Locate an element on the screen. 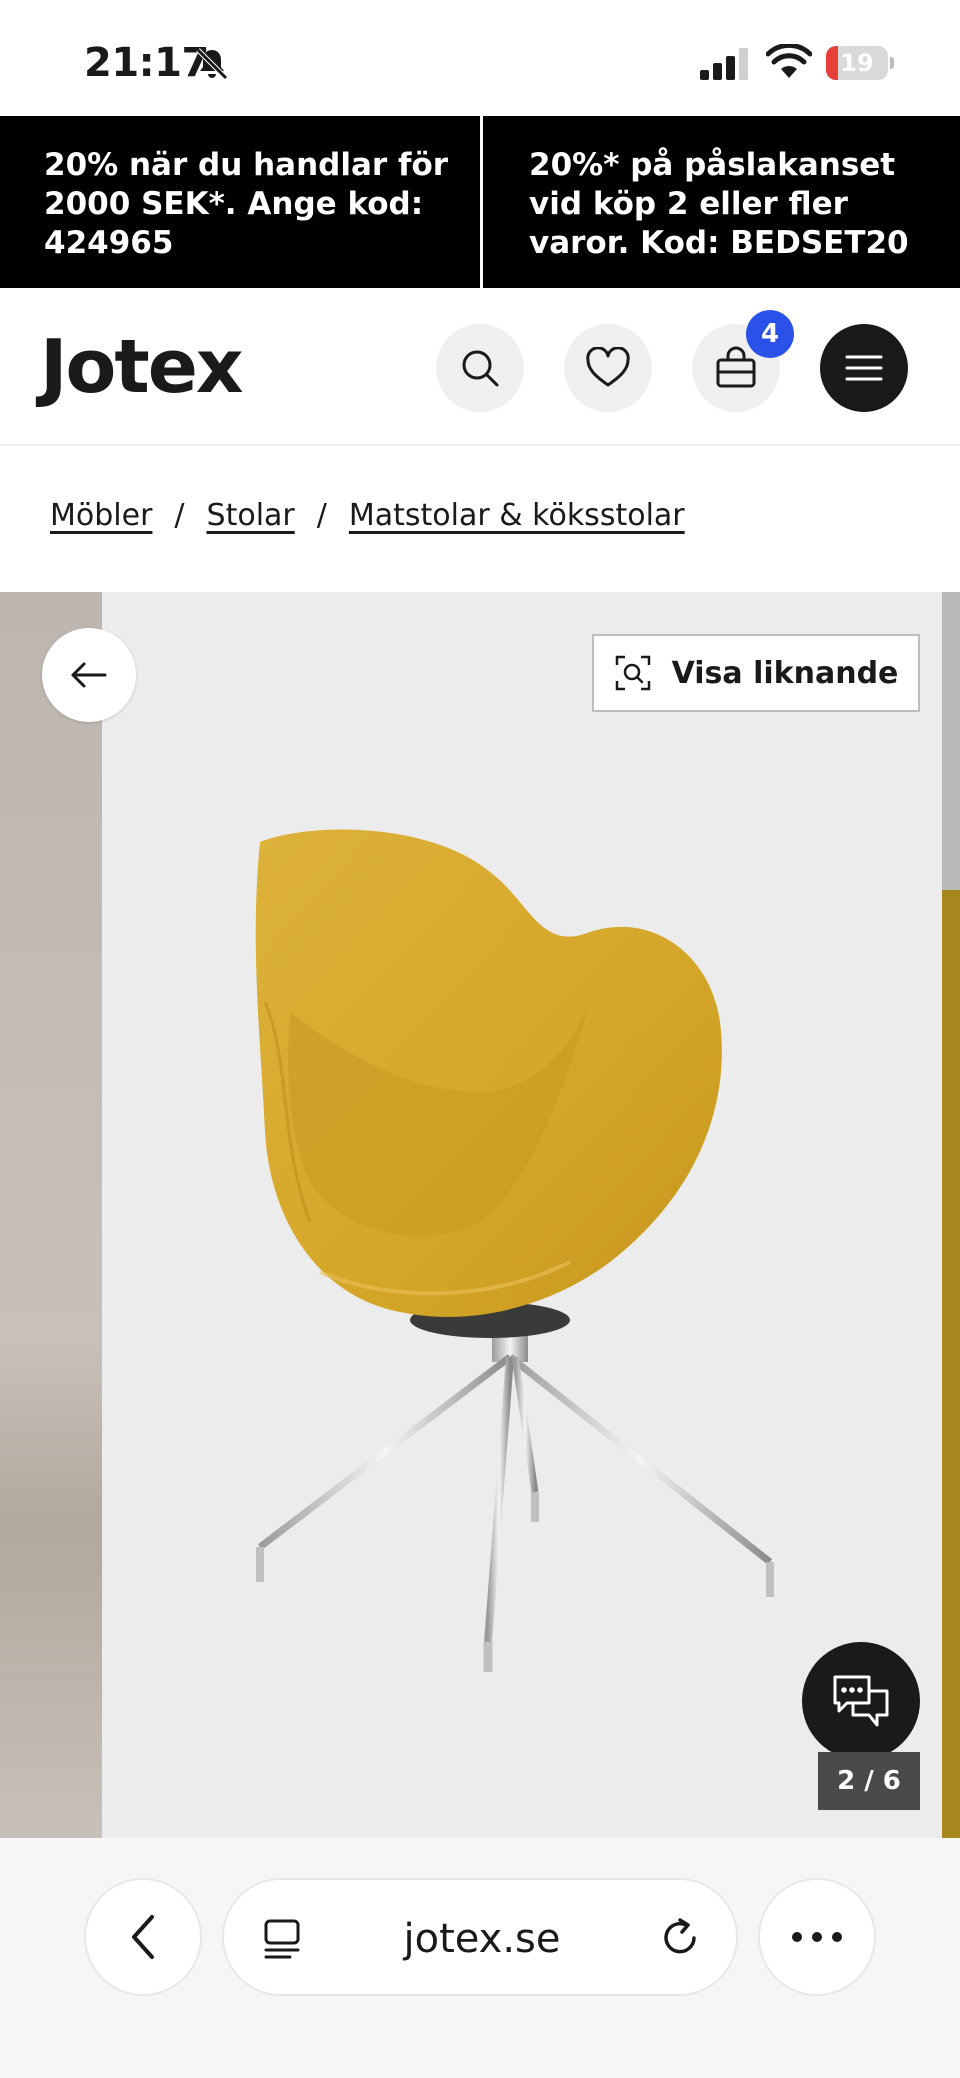 The image size is (960, 2078). visual-search-icon is located at coordinates (632, 673).